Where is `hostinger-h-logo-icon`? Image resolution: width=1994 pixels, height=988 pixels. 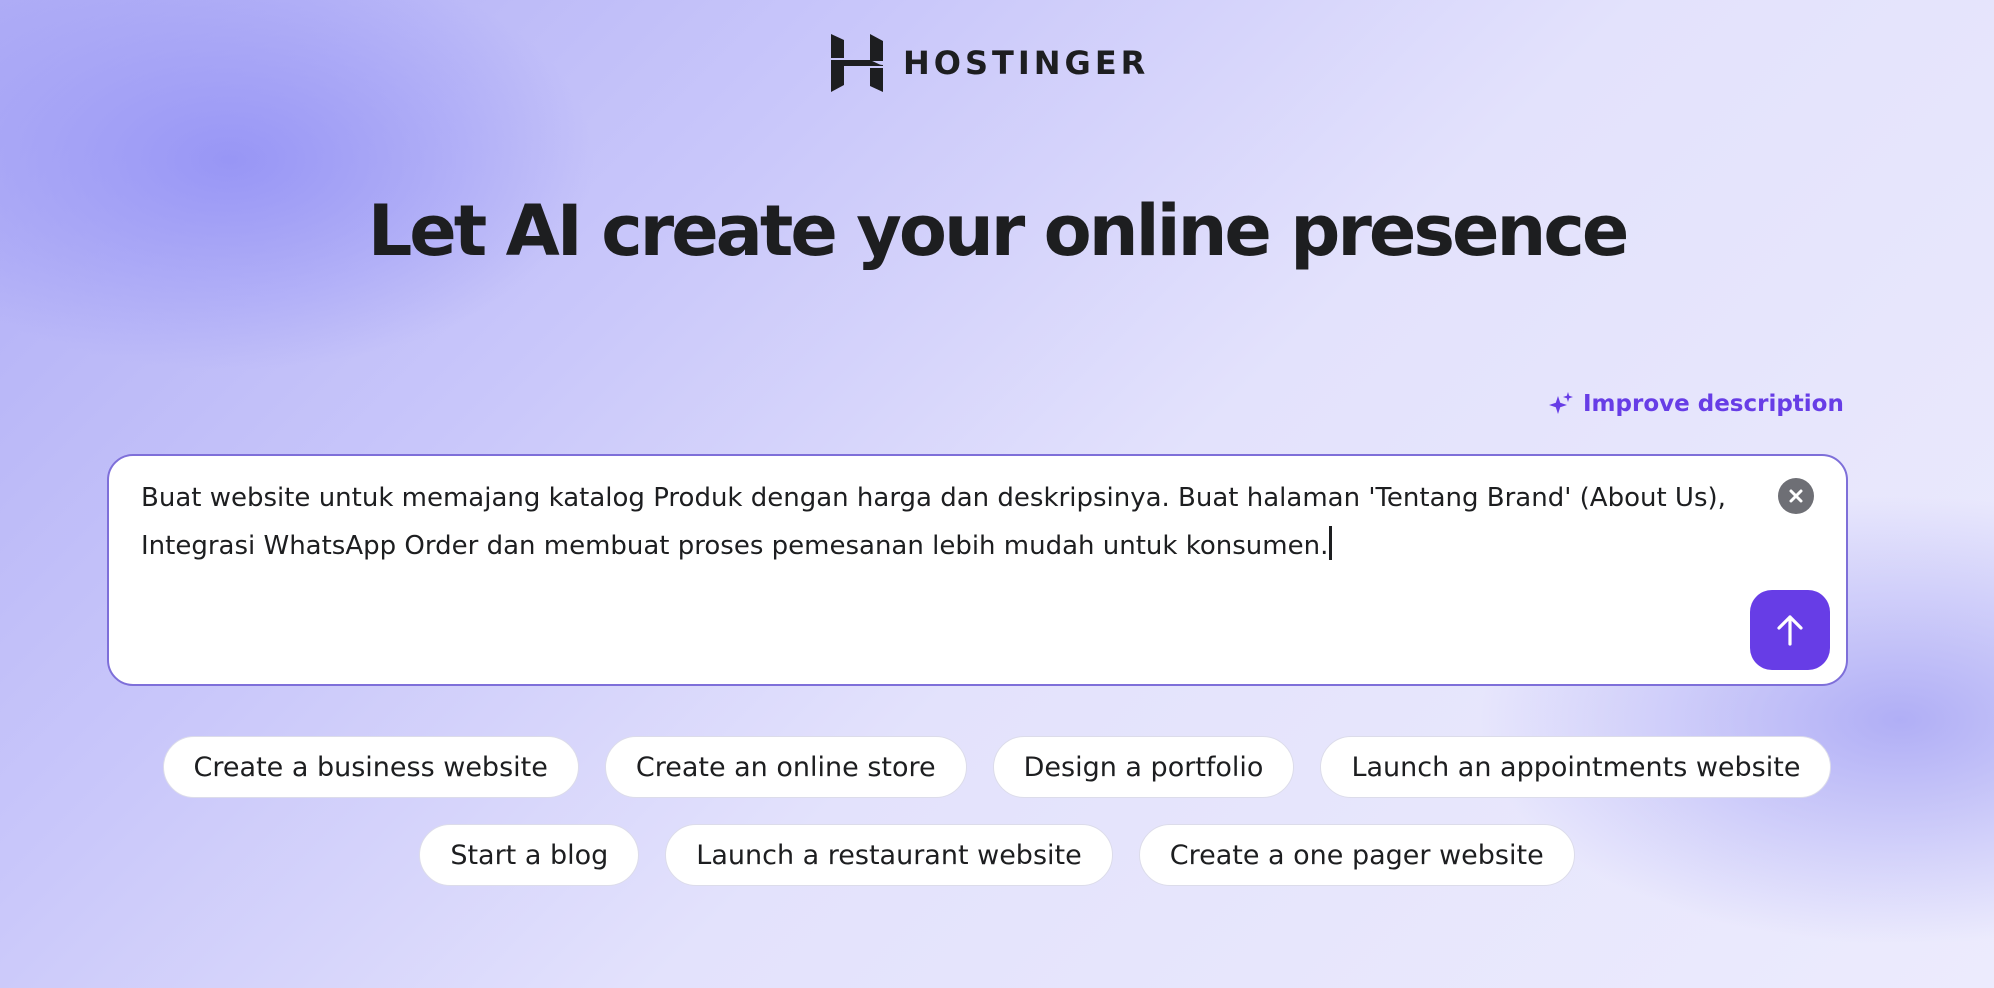
hostinger-h-logo-icon is located at coordinates (857, 63).